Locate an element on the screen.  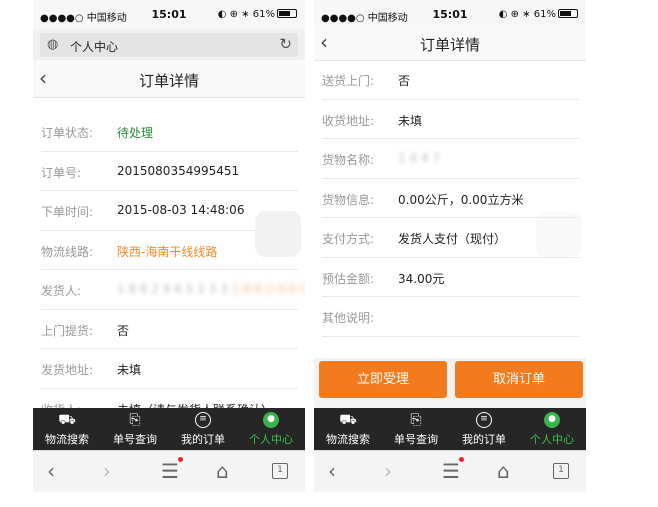
pickup-value: 否 is located at coordinates (123, 330).